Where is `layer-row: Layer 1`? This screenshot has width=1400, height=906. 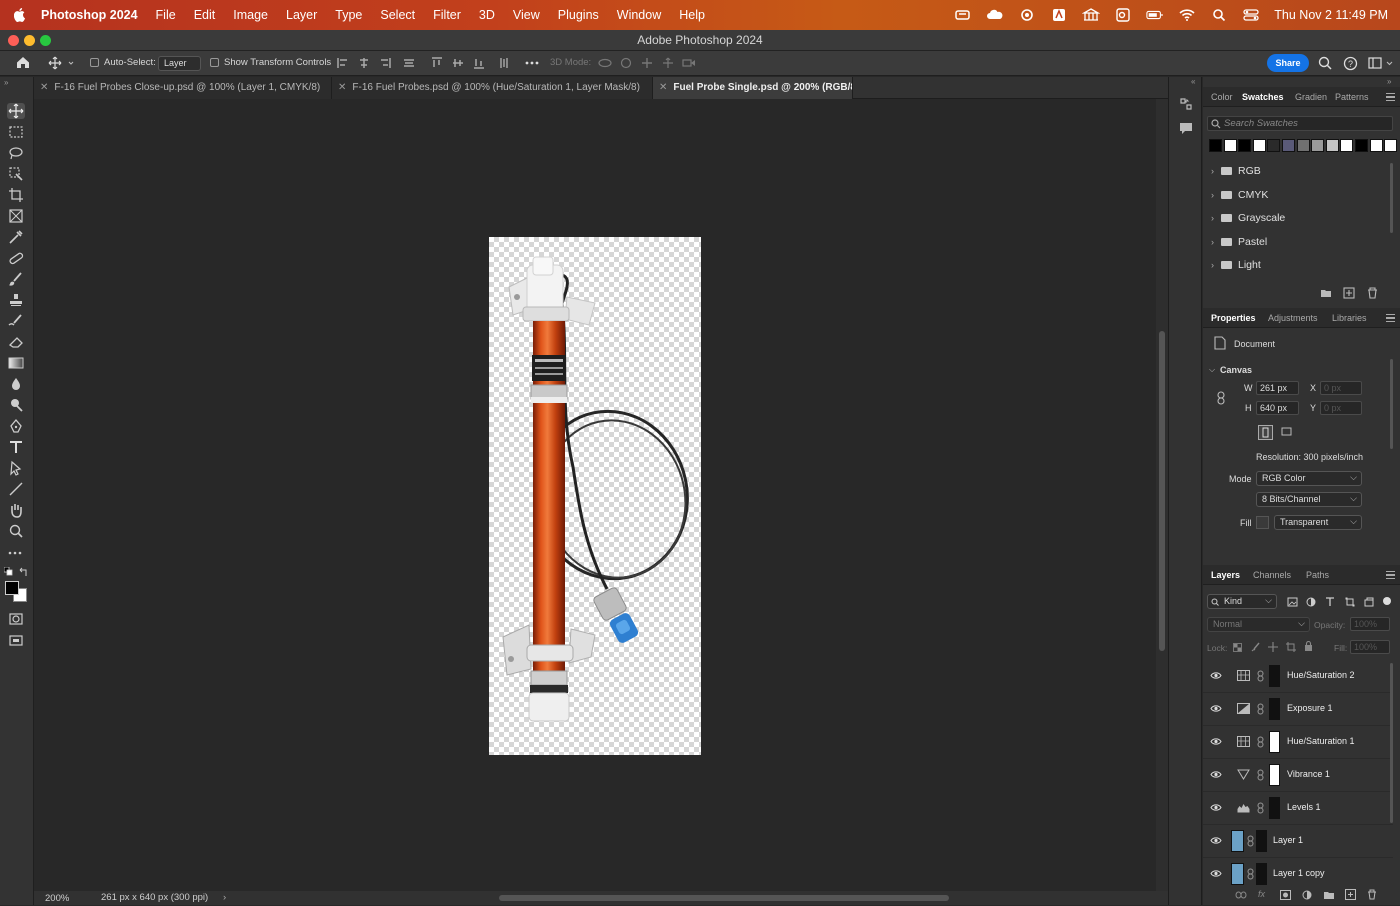 layer-row: Layer 1 is located at coordinates (1298, 841).